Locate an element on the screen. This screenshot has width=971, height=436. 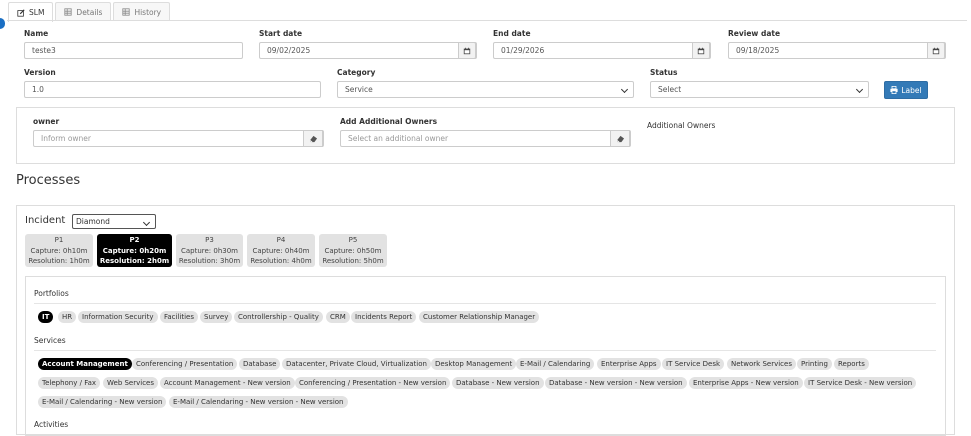
owner-clear-button is located at coordinates (313, 138).